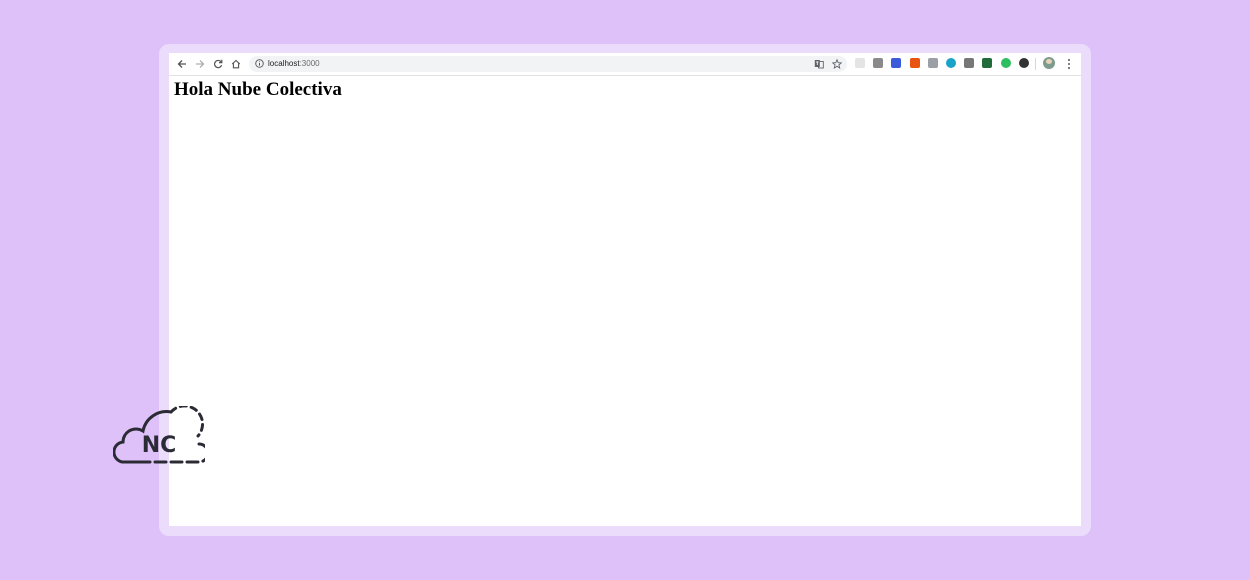 The width and height of the screenshot is (1250, 580). I want to click on info-icon, so click(259, 63).